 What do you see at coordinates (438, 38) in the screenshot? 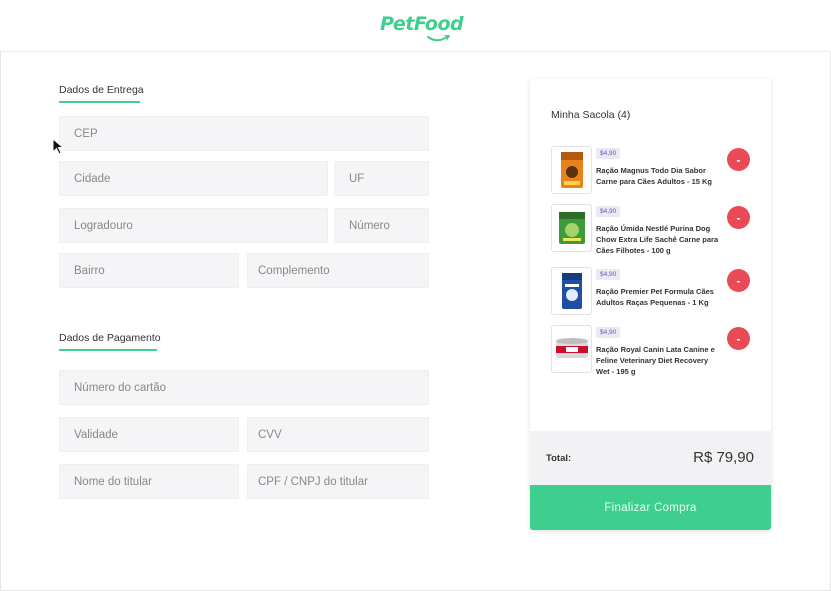
I see `logo-swoosh-icon` at bounding box center [438, 38].